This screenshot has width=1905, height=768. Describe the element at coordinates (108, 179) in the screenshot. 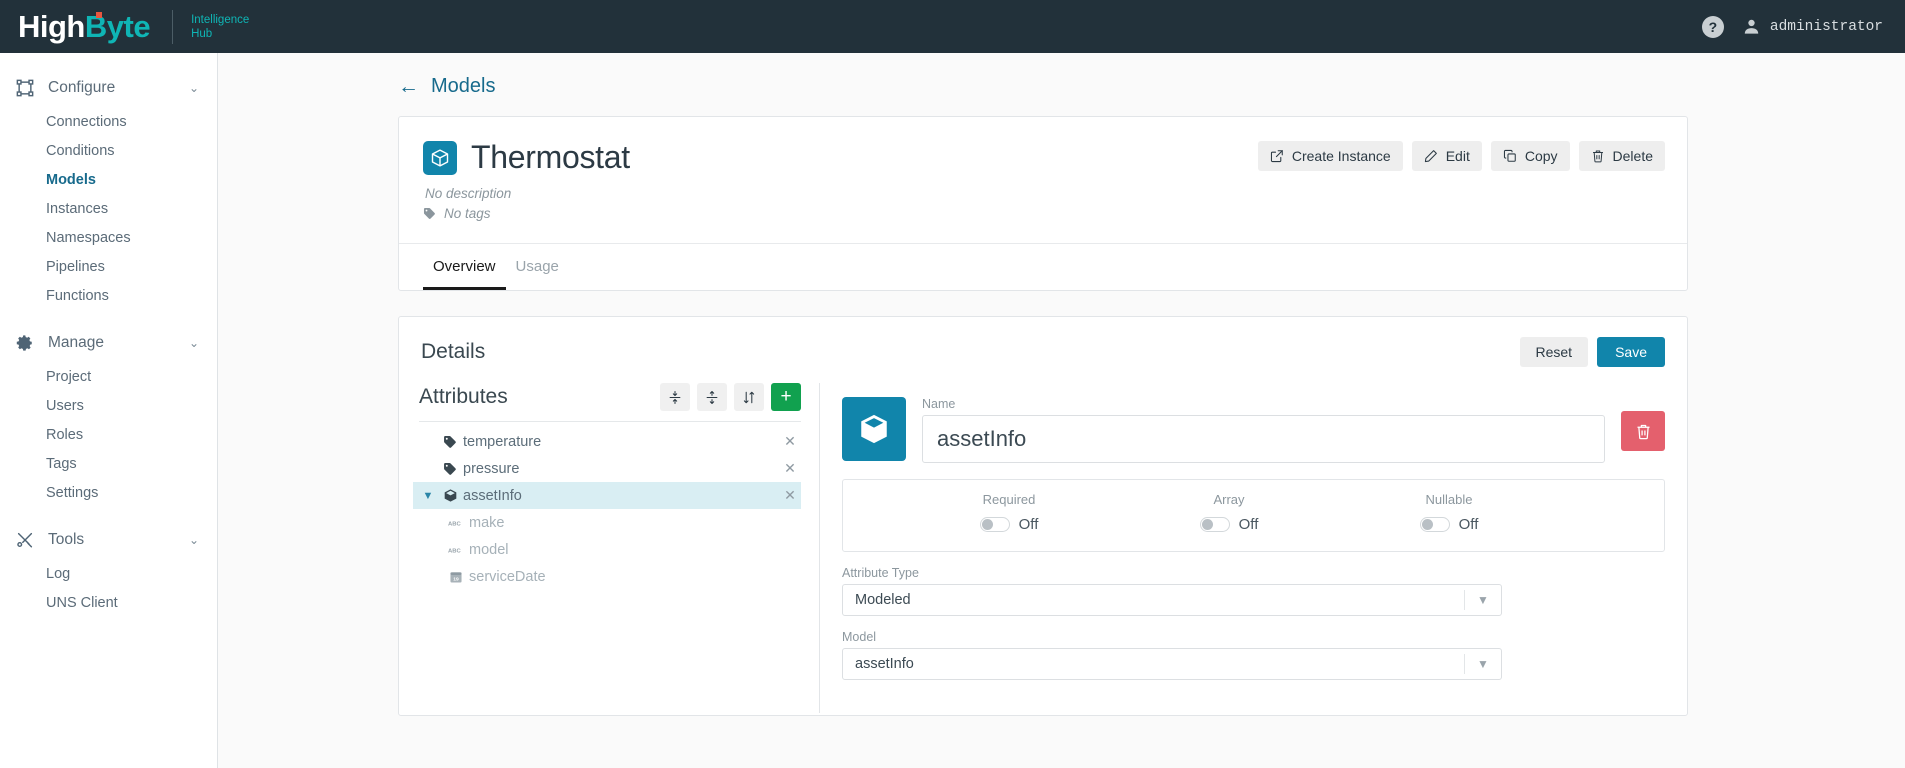

I see `sidebar-item-models: Models` at that location.